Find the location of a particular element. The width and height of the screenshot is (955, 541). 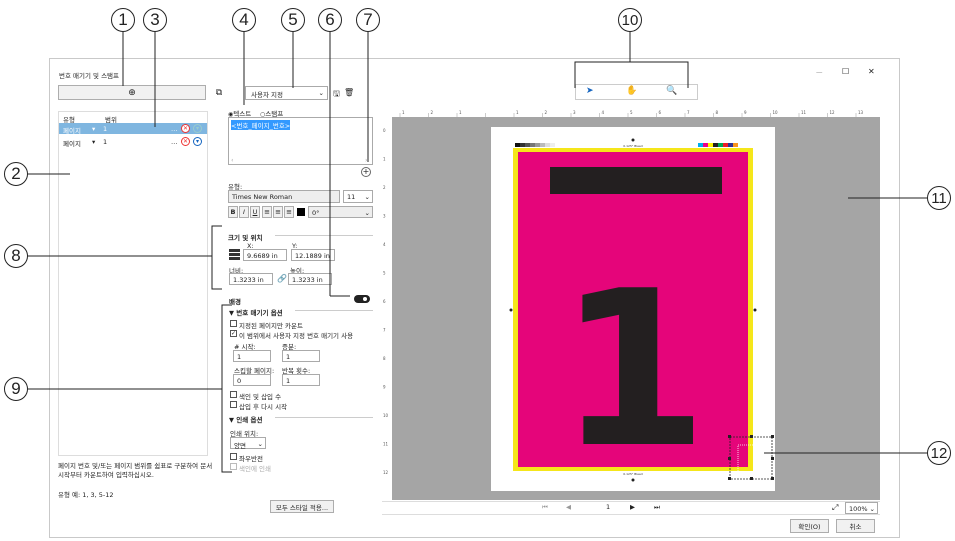

start-input: 1 is located at coordinates (252, 356).